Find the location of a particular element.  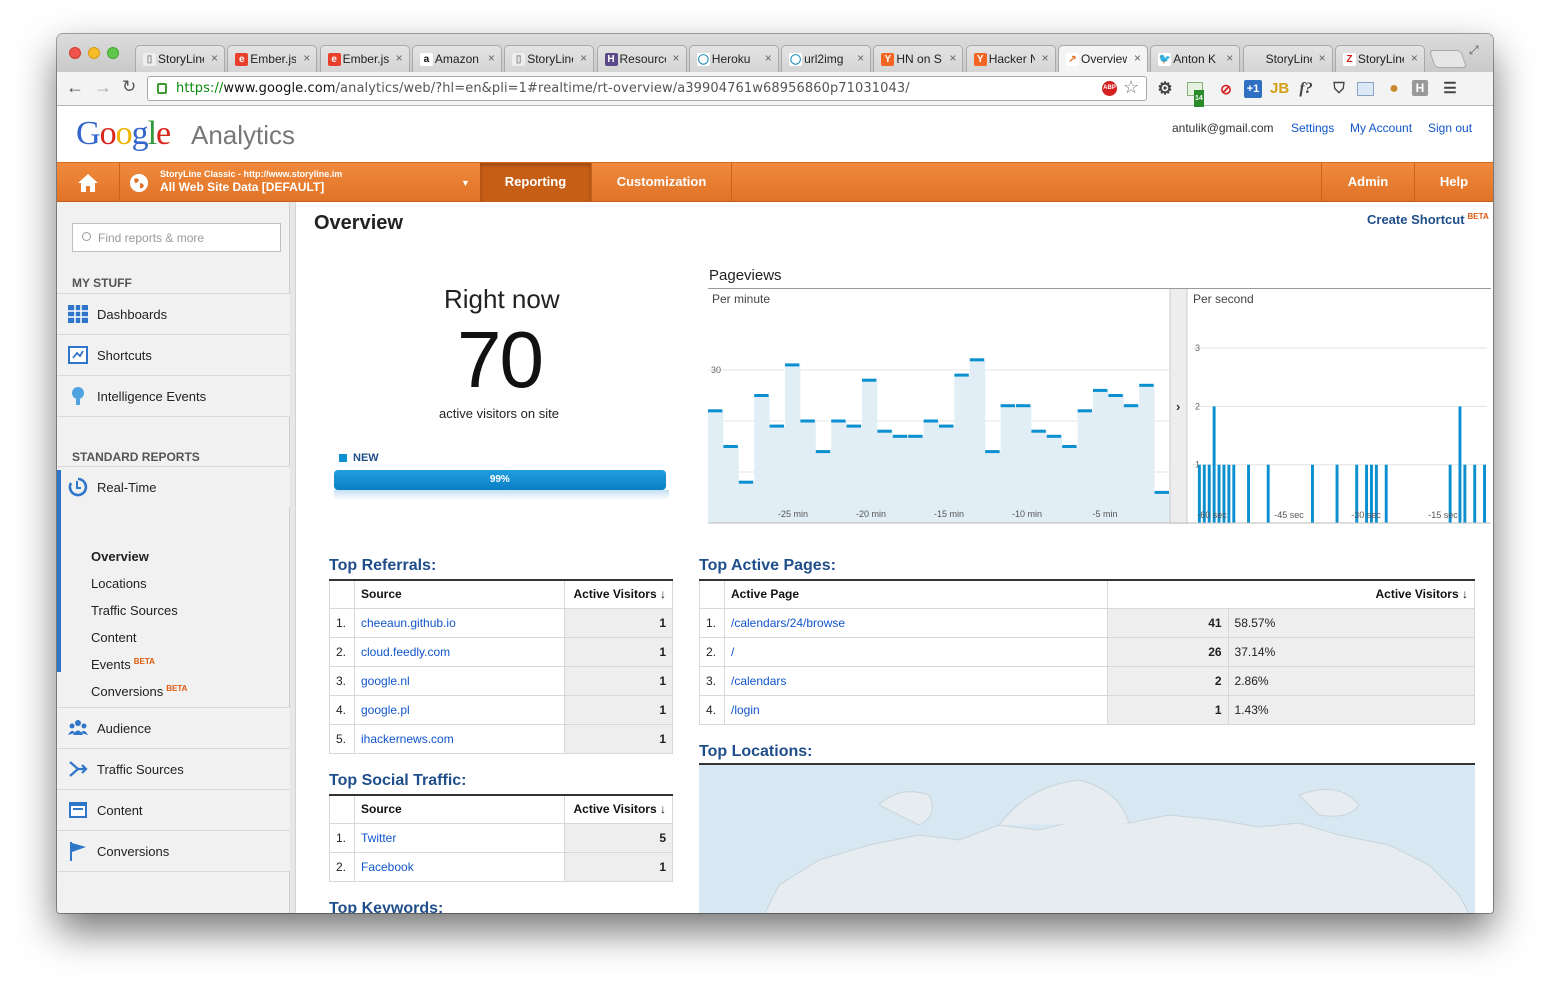

tab-help: Help is located at coordinates (1454, 183).